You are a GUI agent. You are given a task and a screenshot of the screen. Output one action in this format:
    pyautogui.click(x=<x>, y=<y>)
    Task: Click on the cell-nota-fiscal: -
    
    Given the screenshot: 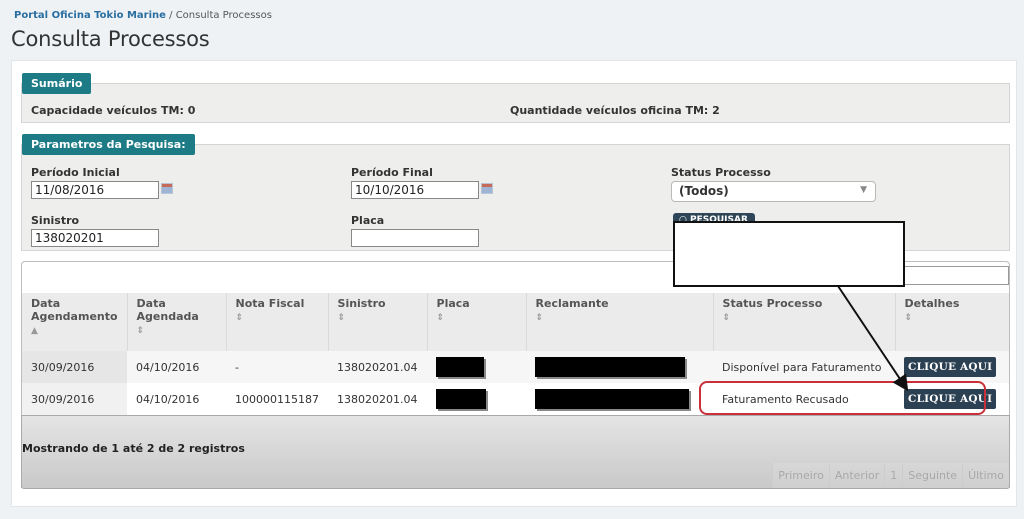 What is the action you would take?
    pyautogui.click(x=277, y=367)
    